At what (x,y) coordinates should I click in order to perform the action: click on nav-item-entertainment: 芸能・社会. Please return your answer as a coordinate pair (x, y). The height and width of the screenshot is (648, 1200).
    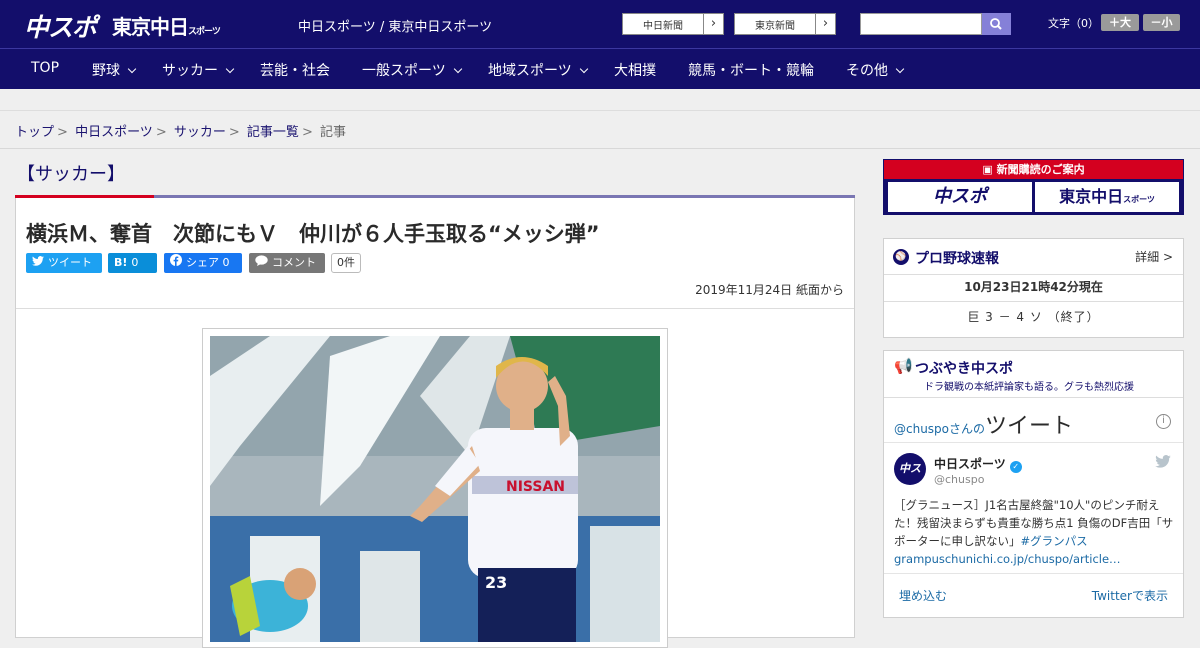
    Looking at the image, I should click on (295, 70).